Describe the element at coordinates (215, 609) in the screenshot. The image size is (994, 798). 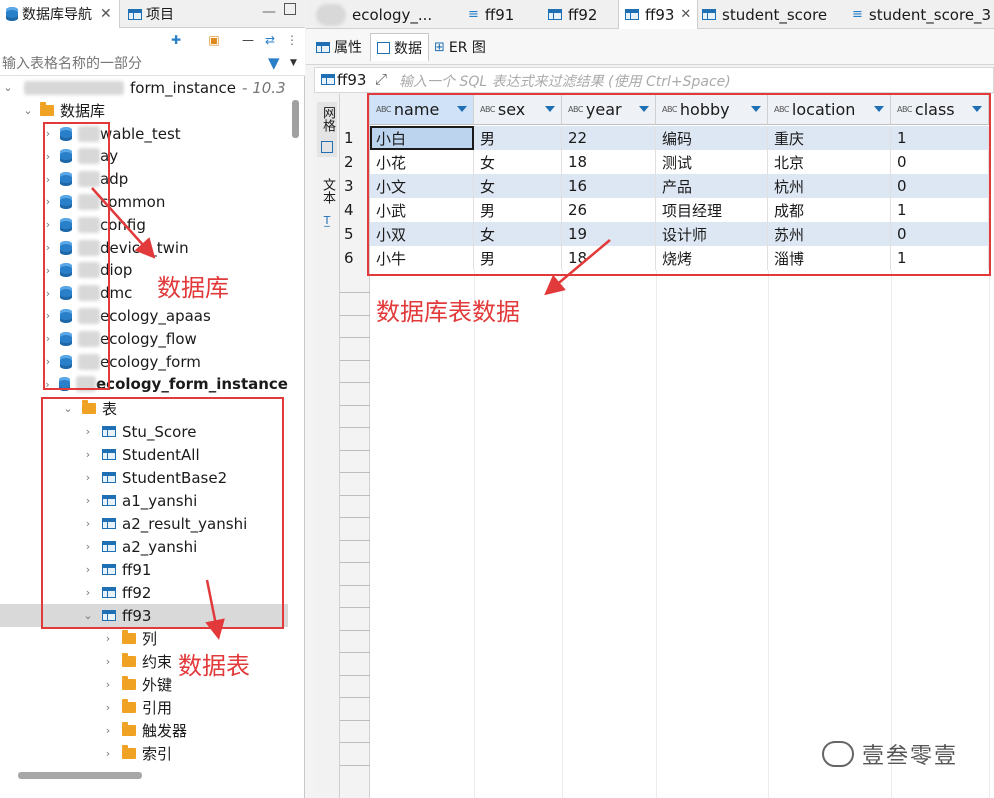
I see `arrow-to-table-label` at that location.